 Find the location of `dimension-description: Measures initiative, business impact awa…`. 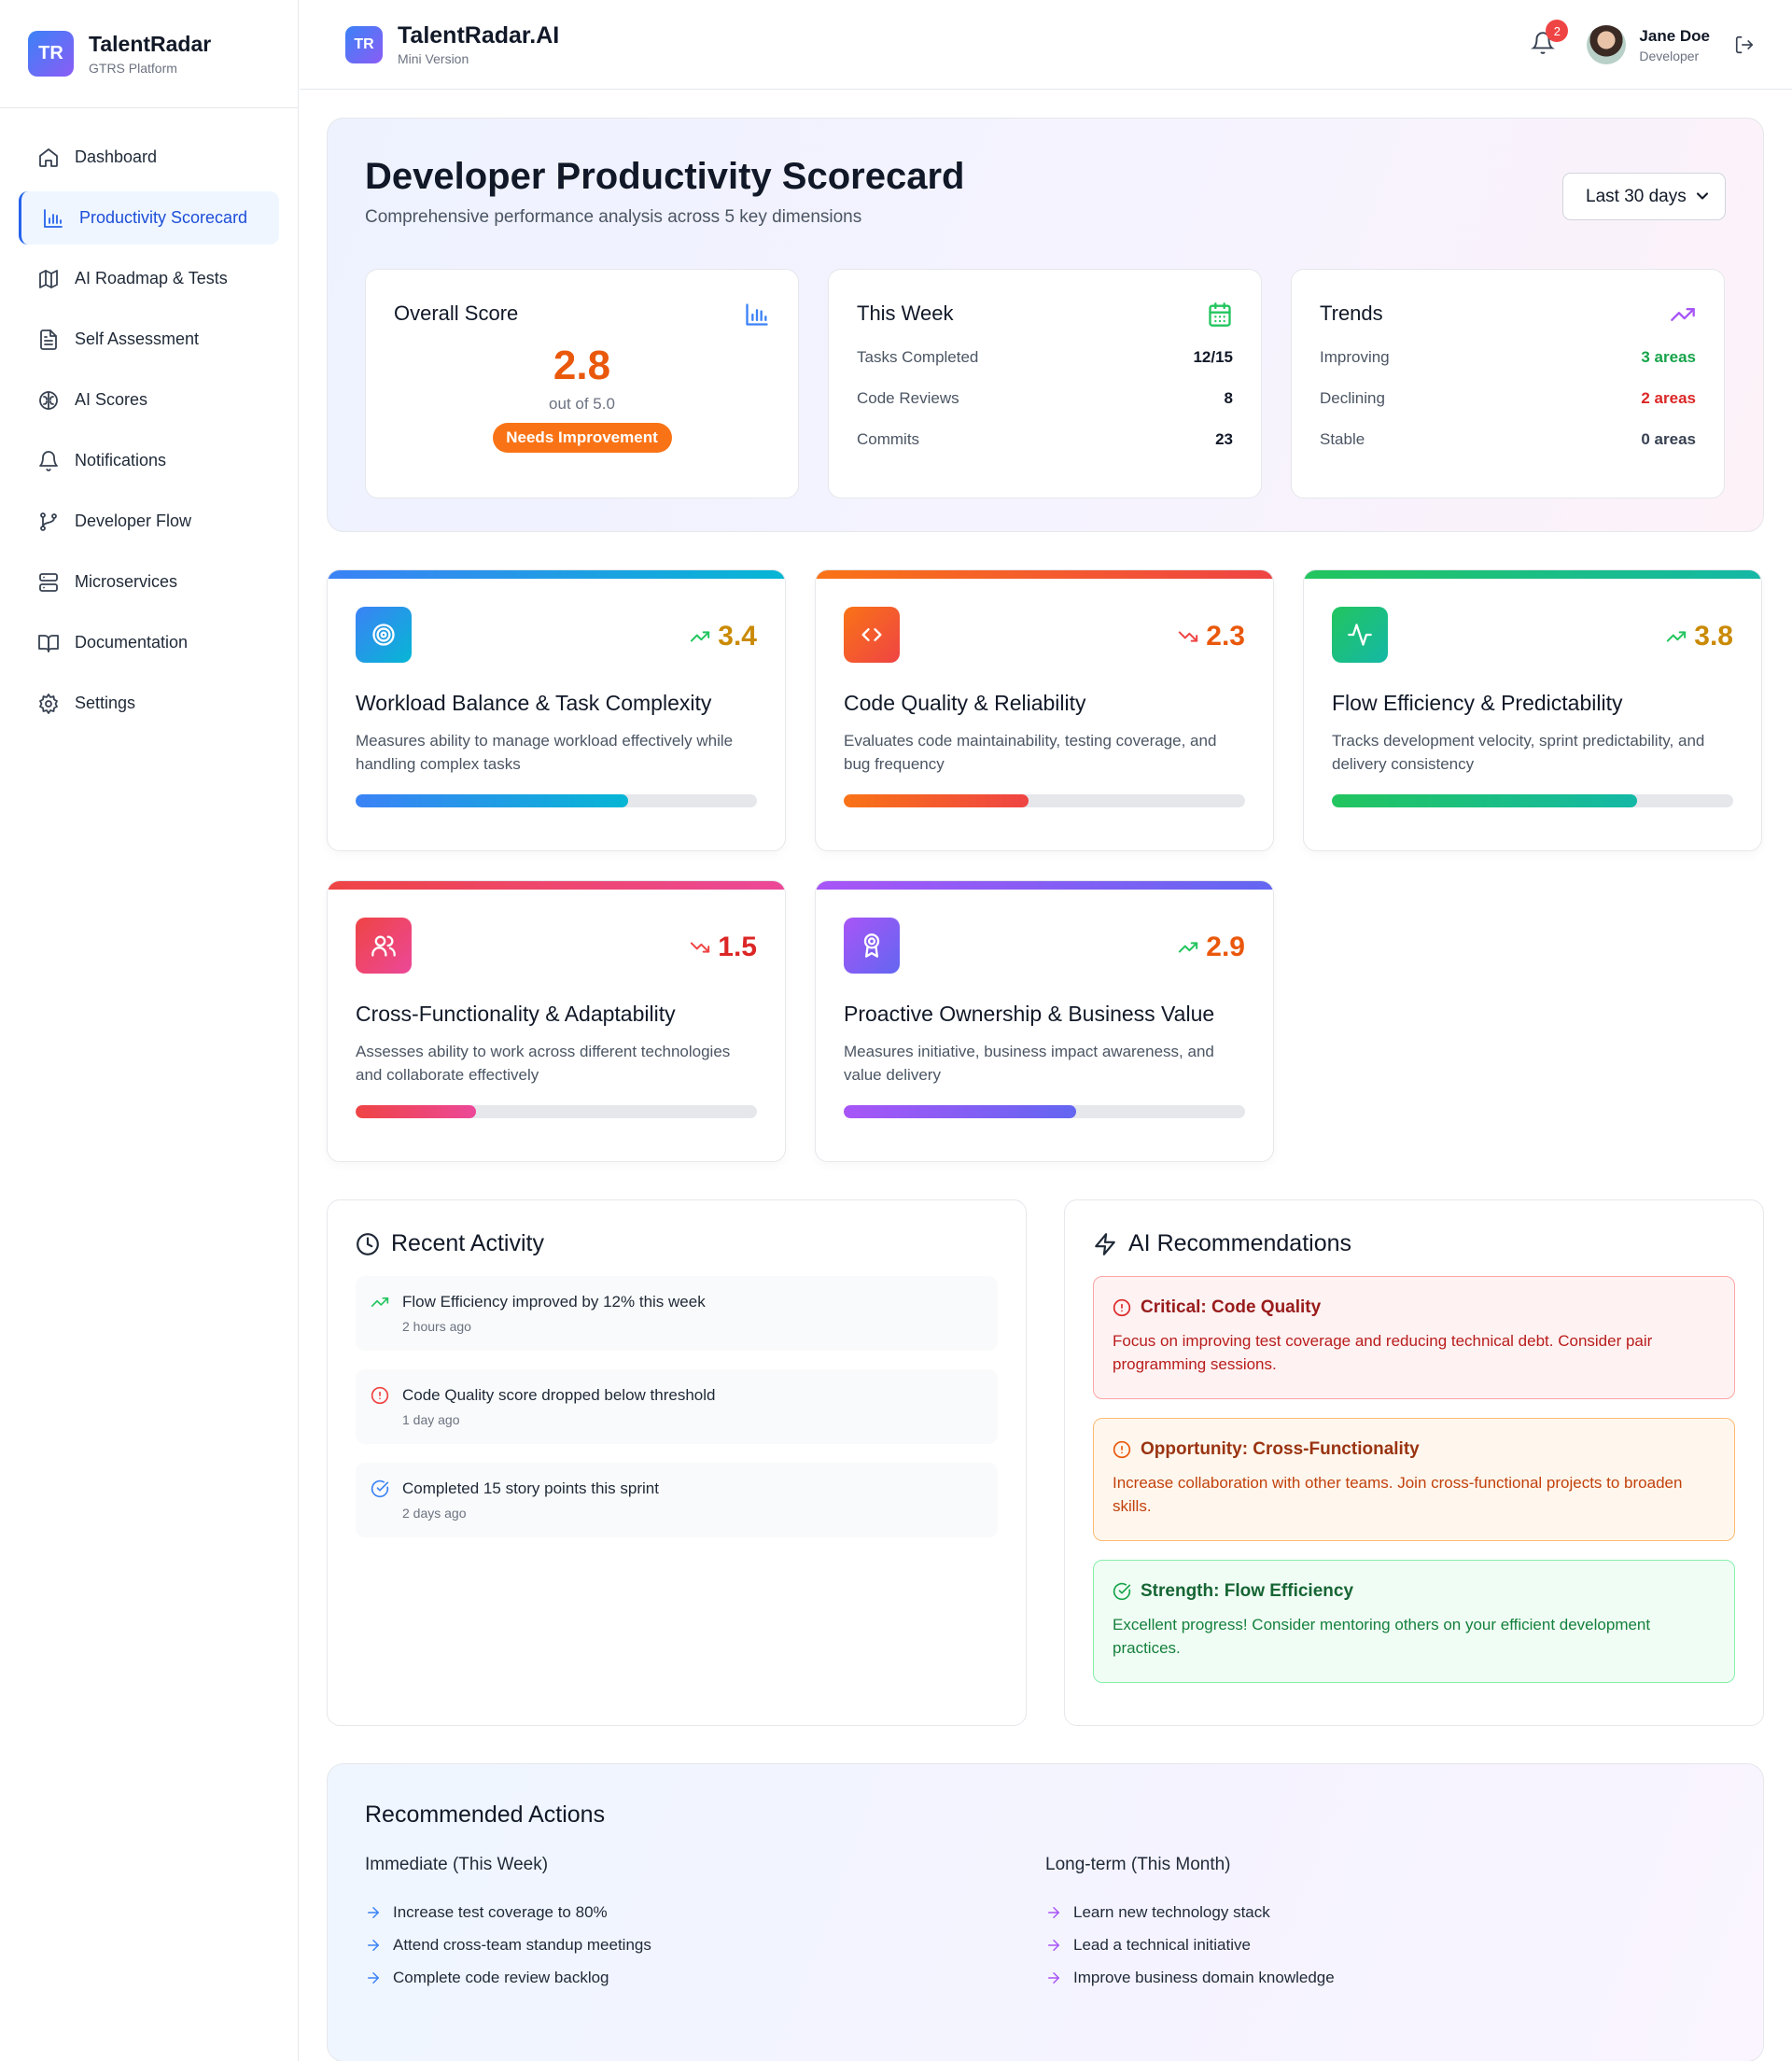

dimension-description: Measures initiative, business impact awa… is located at coordinates (1029, 1063).